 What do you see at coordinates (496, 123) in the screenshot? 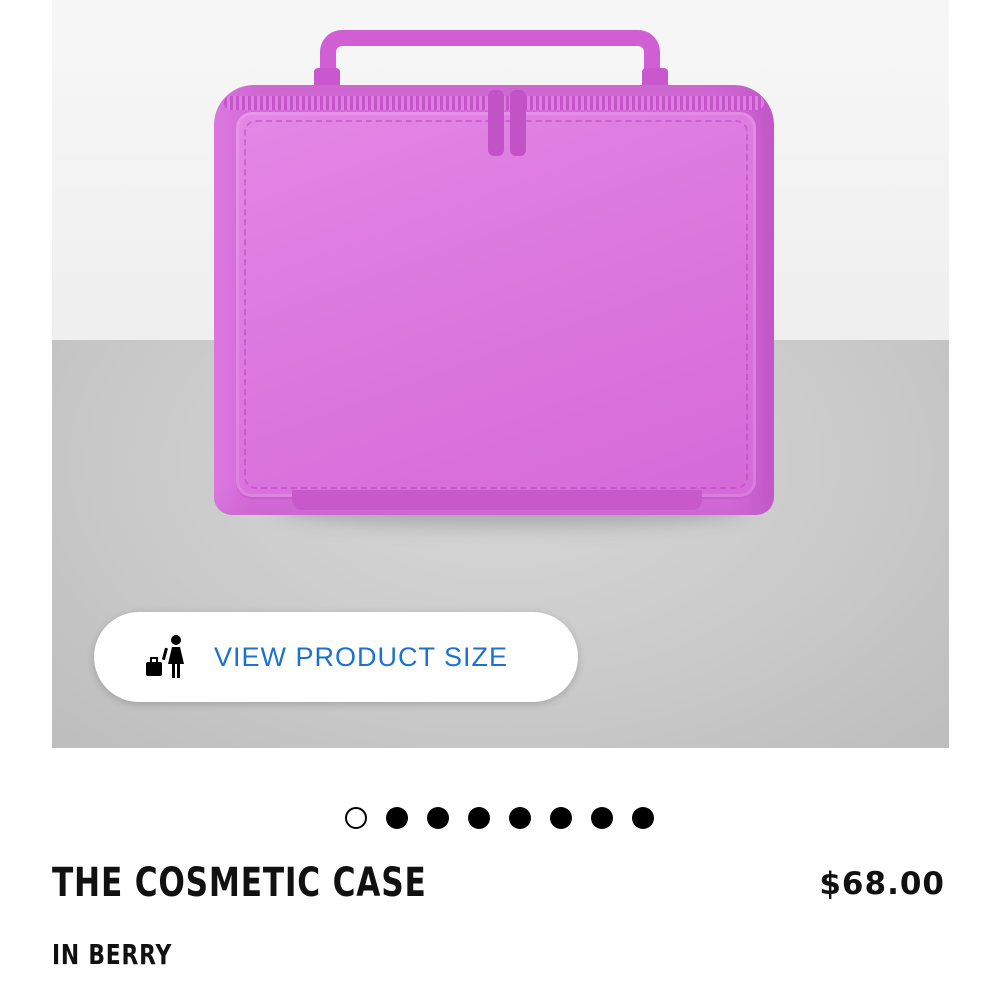
I see `zipper-pull-left` at bounding box center [496, 123].